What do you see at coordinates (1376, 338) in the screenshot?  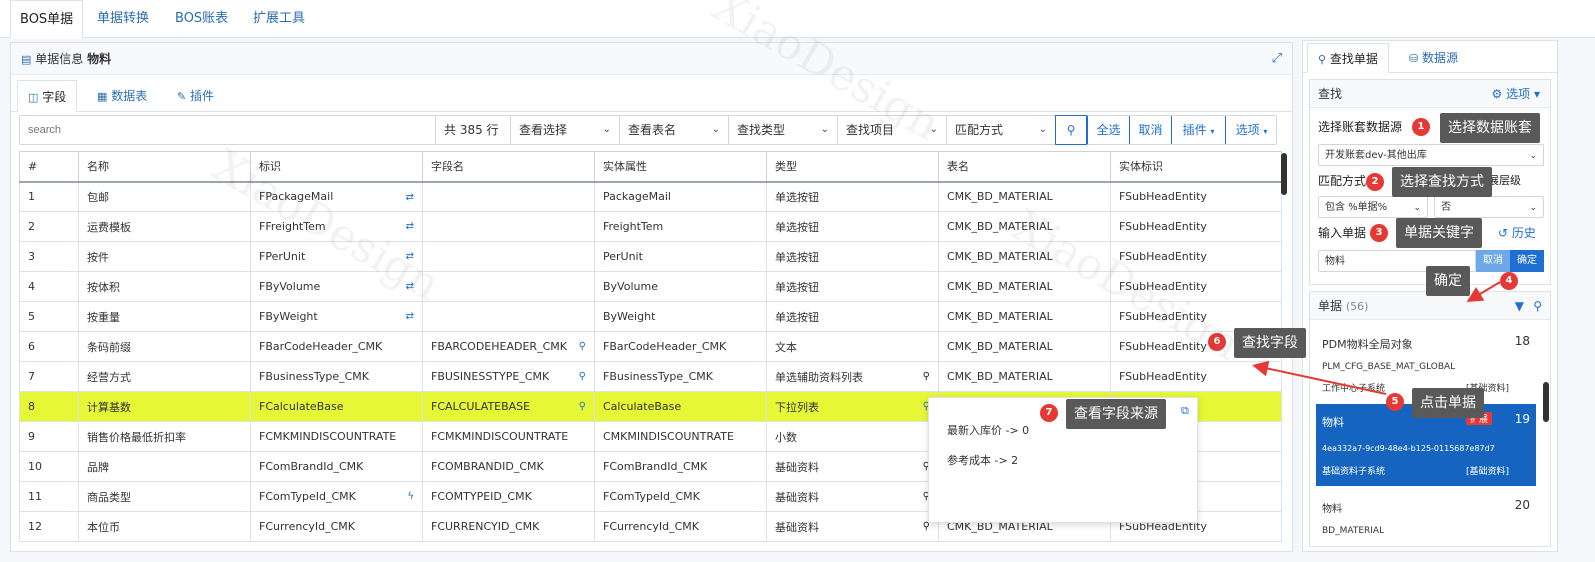 I see `annotation-arrows` at bounding box center [1376, 338].